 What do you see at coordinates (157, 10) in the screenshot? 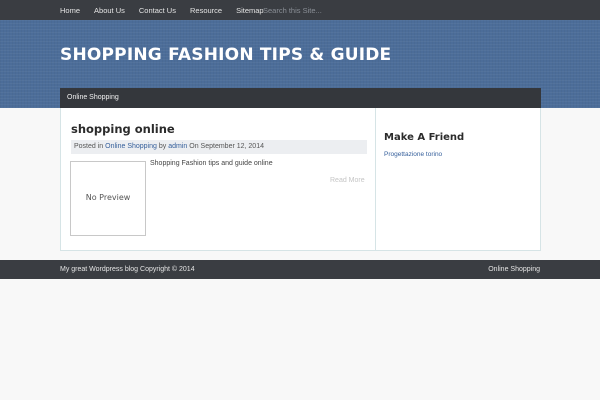
I see `nav-link-contact-us: Contact Us` at bounding box center [157, 10].